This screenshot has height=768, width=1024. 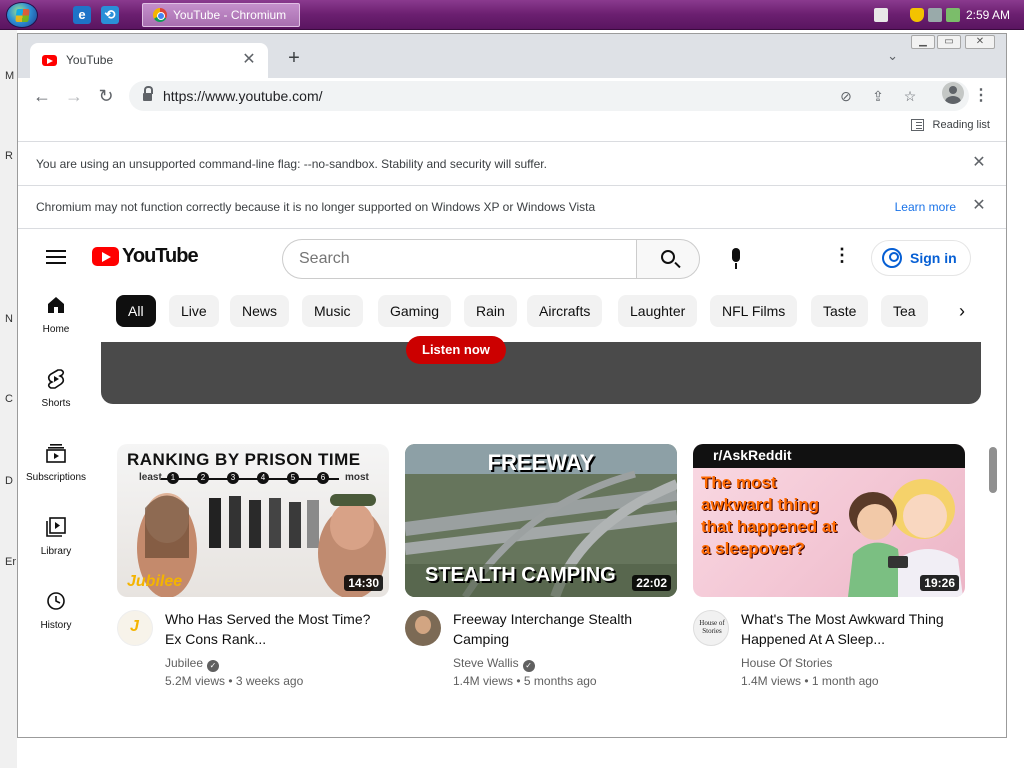 I want to click on close-tab-icon: ✕, so click(x=249, y=60).